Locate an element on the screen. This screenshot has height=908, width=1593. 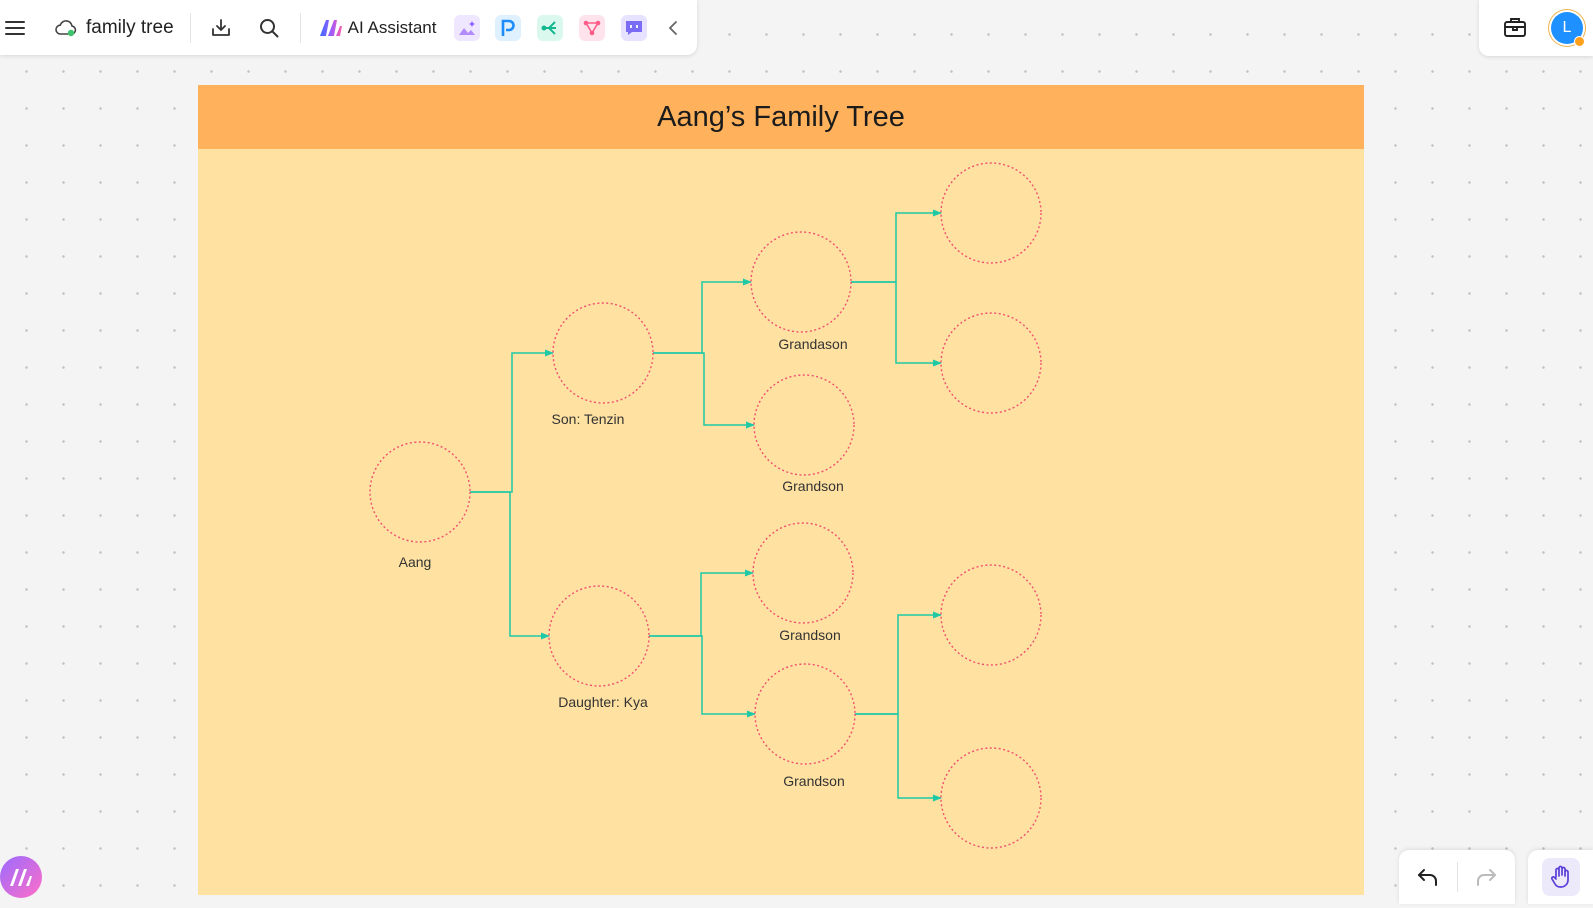
node-label-kya: Daughter: Kya is located at coordinates (603, 702).